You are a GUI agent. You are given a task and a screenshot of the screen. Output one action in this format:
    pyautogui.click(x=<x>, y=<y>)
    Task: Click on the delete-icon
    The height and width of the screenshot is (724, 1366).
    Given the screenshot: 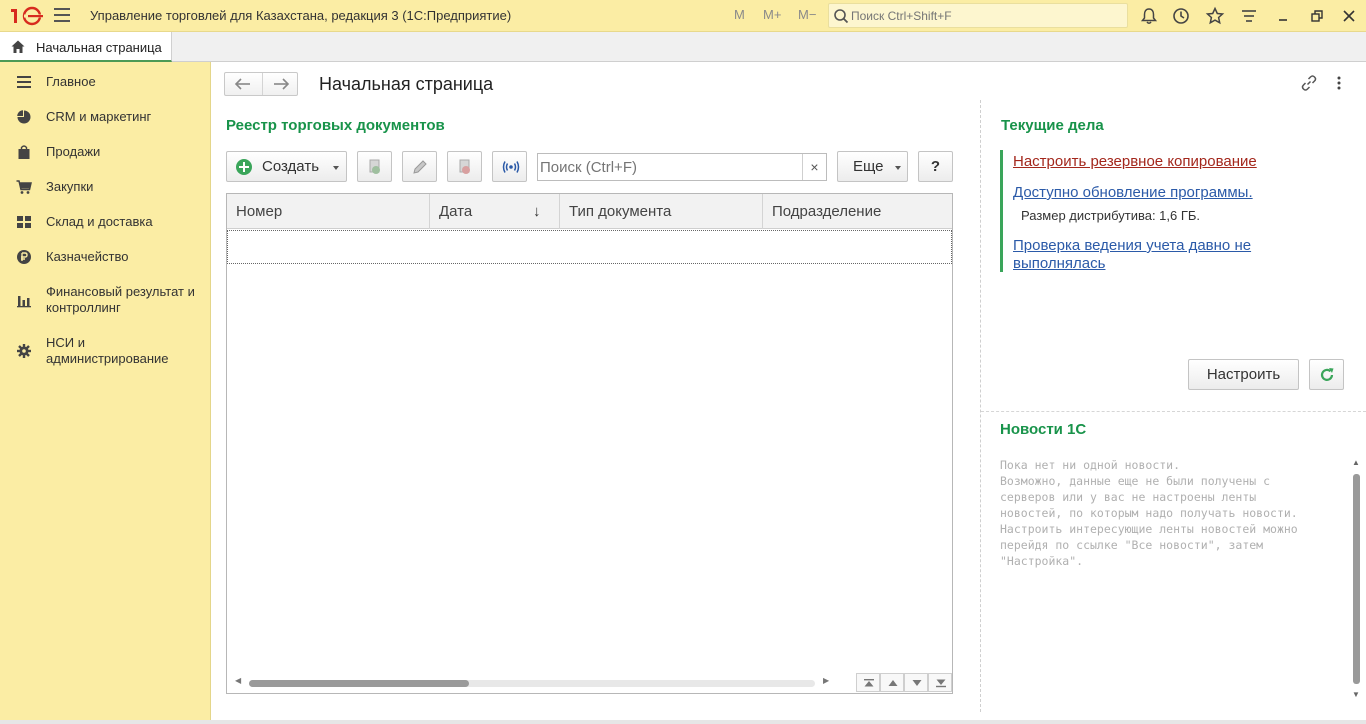 What is the action you would take?
    pyautogui.click(x=464, y=166)
    